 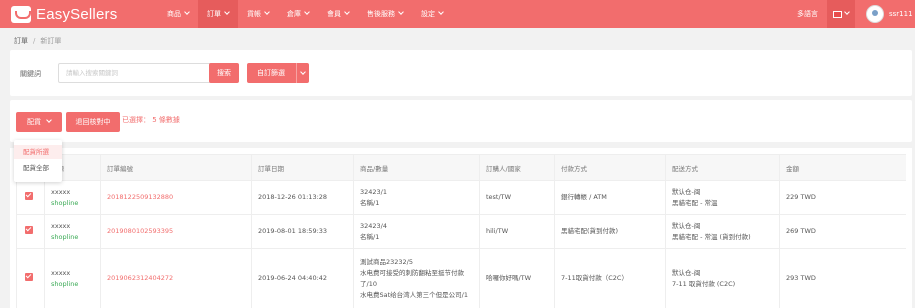 What do you see at coordinates (461, 73) in the screenshot?
I see `search-panel: 關鍵詞 搜索 自訂篩選` at bounding box center [461, 73].